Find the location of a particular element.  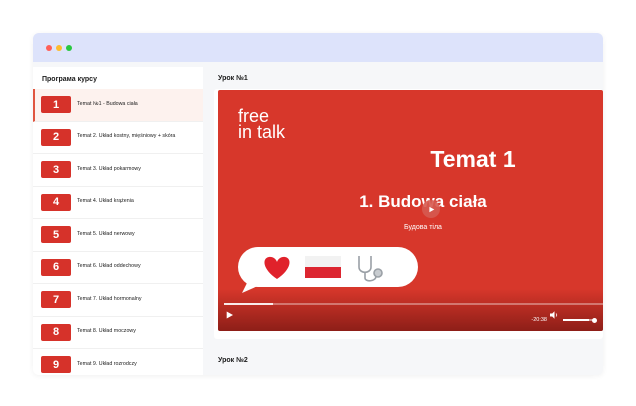

close-dot-icon is located at coordinates (49, 47).